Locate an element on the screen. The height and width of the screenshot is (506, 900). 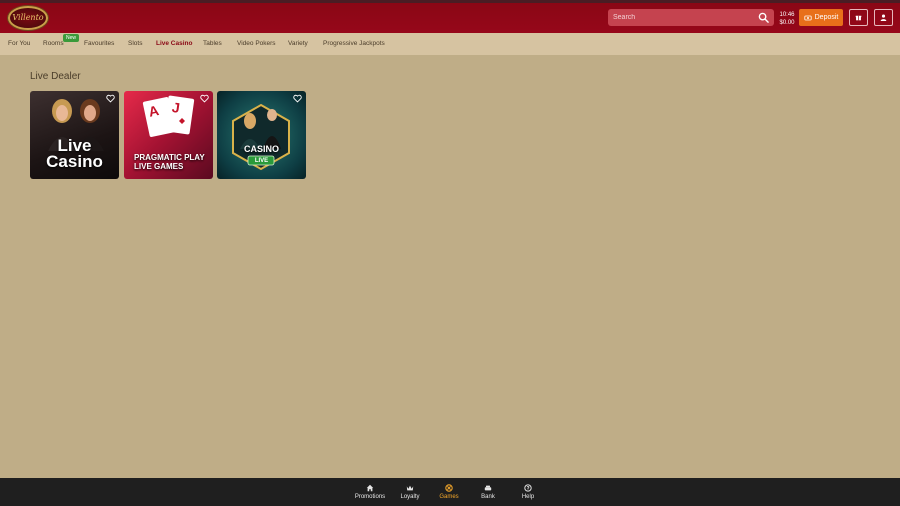
tile2-line2: LIVE GAMES is located at coordinates (159, 166).